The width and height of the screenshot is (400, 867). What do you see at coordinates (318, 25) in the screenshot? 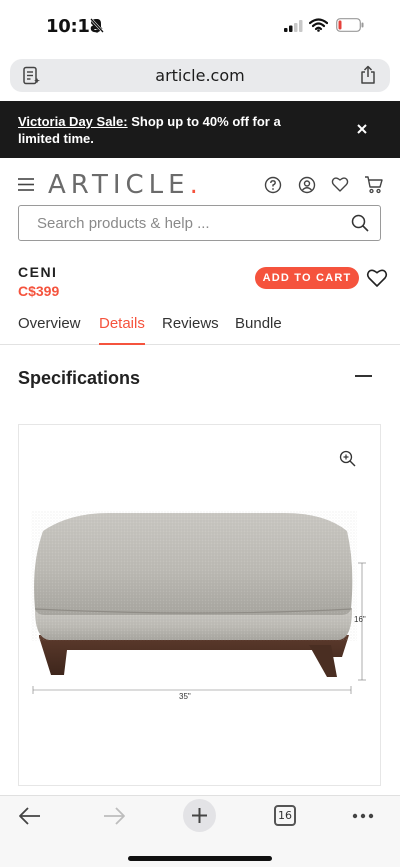
I see `wifi-icon` at bounding box center [318, 25].